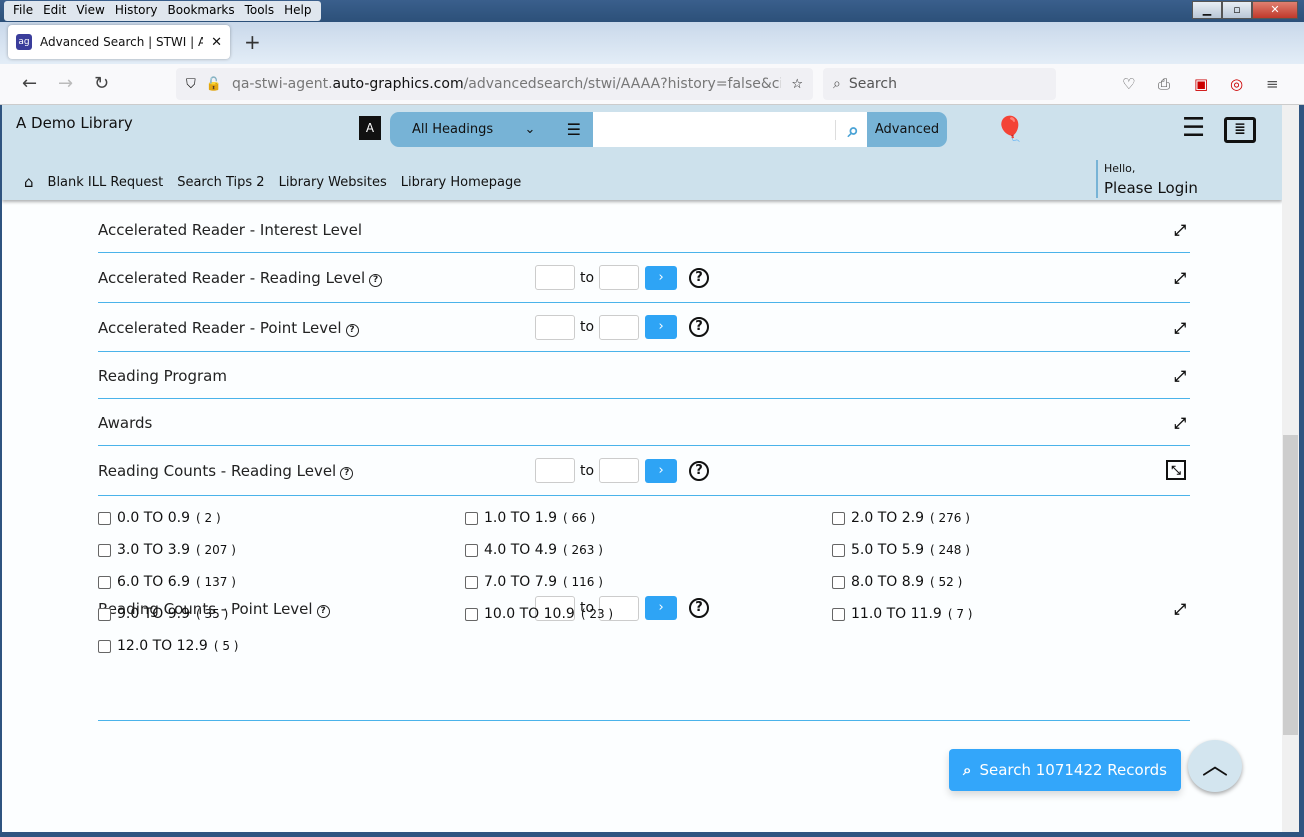  Describe the element at coordinates (1065, 770) in the screenshot. I see `search-records-button: ⌕ Search 1071422 Records` at that location.